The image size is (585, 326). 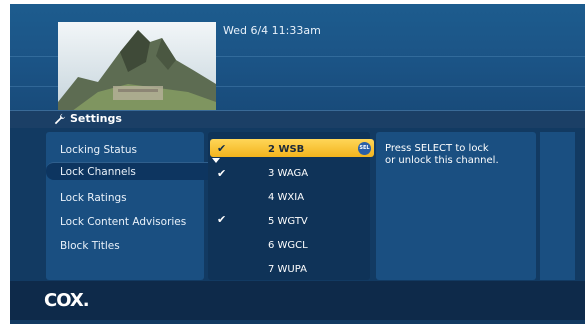 I want to click on channel-item-3-waga: 3 WAGA, so click(x=288, y=173).